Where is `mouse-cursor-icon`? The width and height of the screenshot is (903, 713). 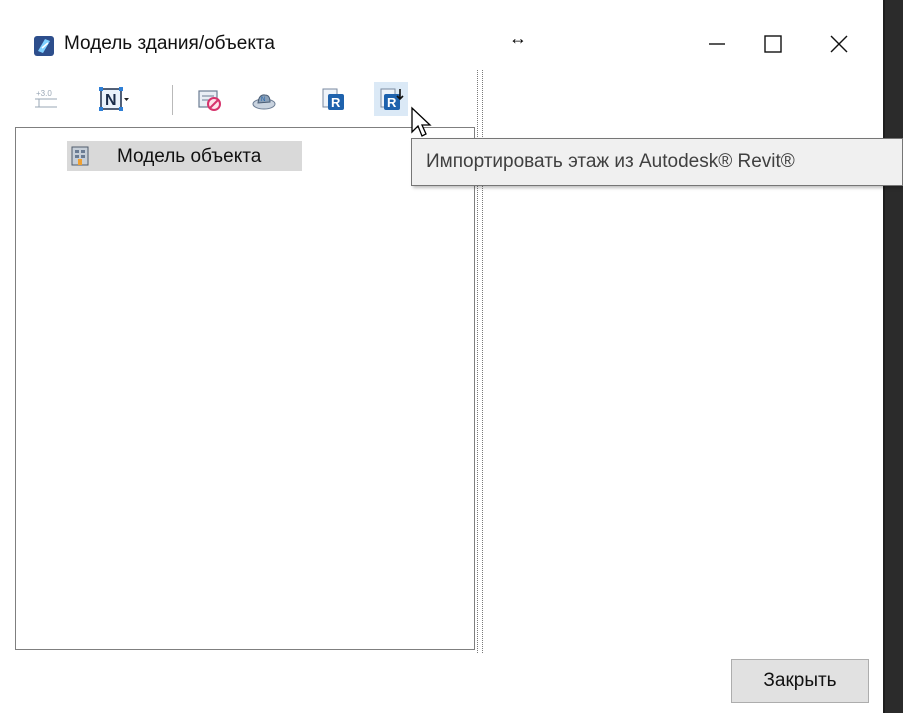
mouse-cursor-icon is located at coordinates (421, 121).